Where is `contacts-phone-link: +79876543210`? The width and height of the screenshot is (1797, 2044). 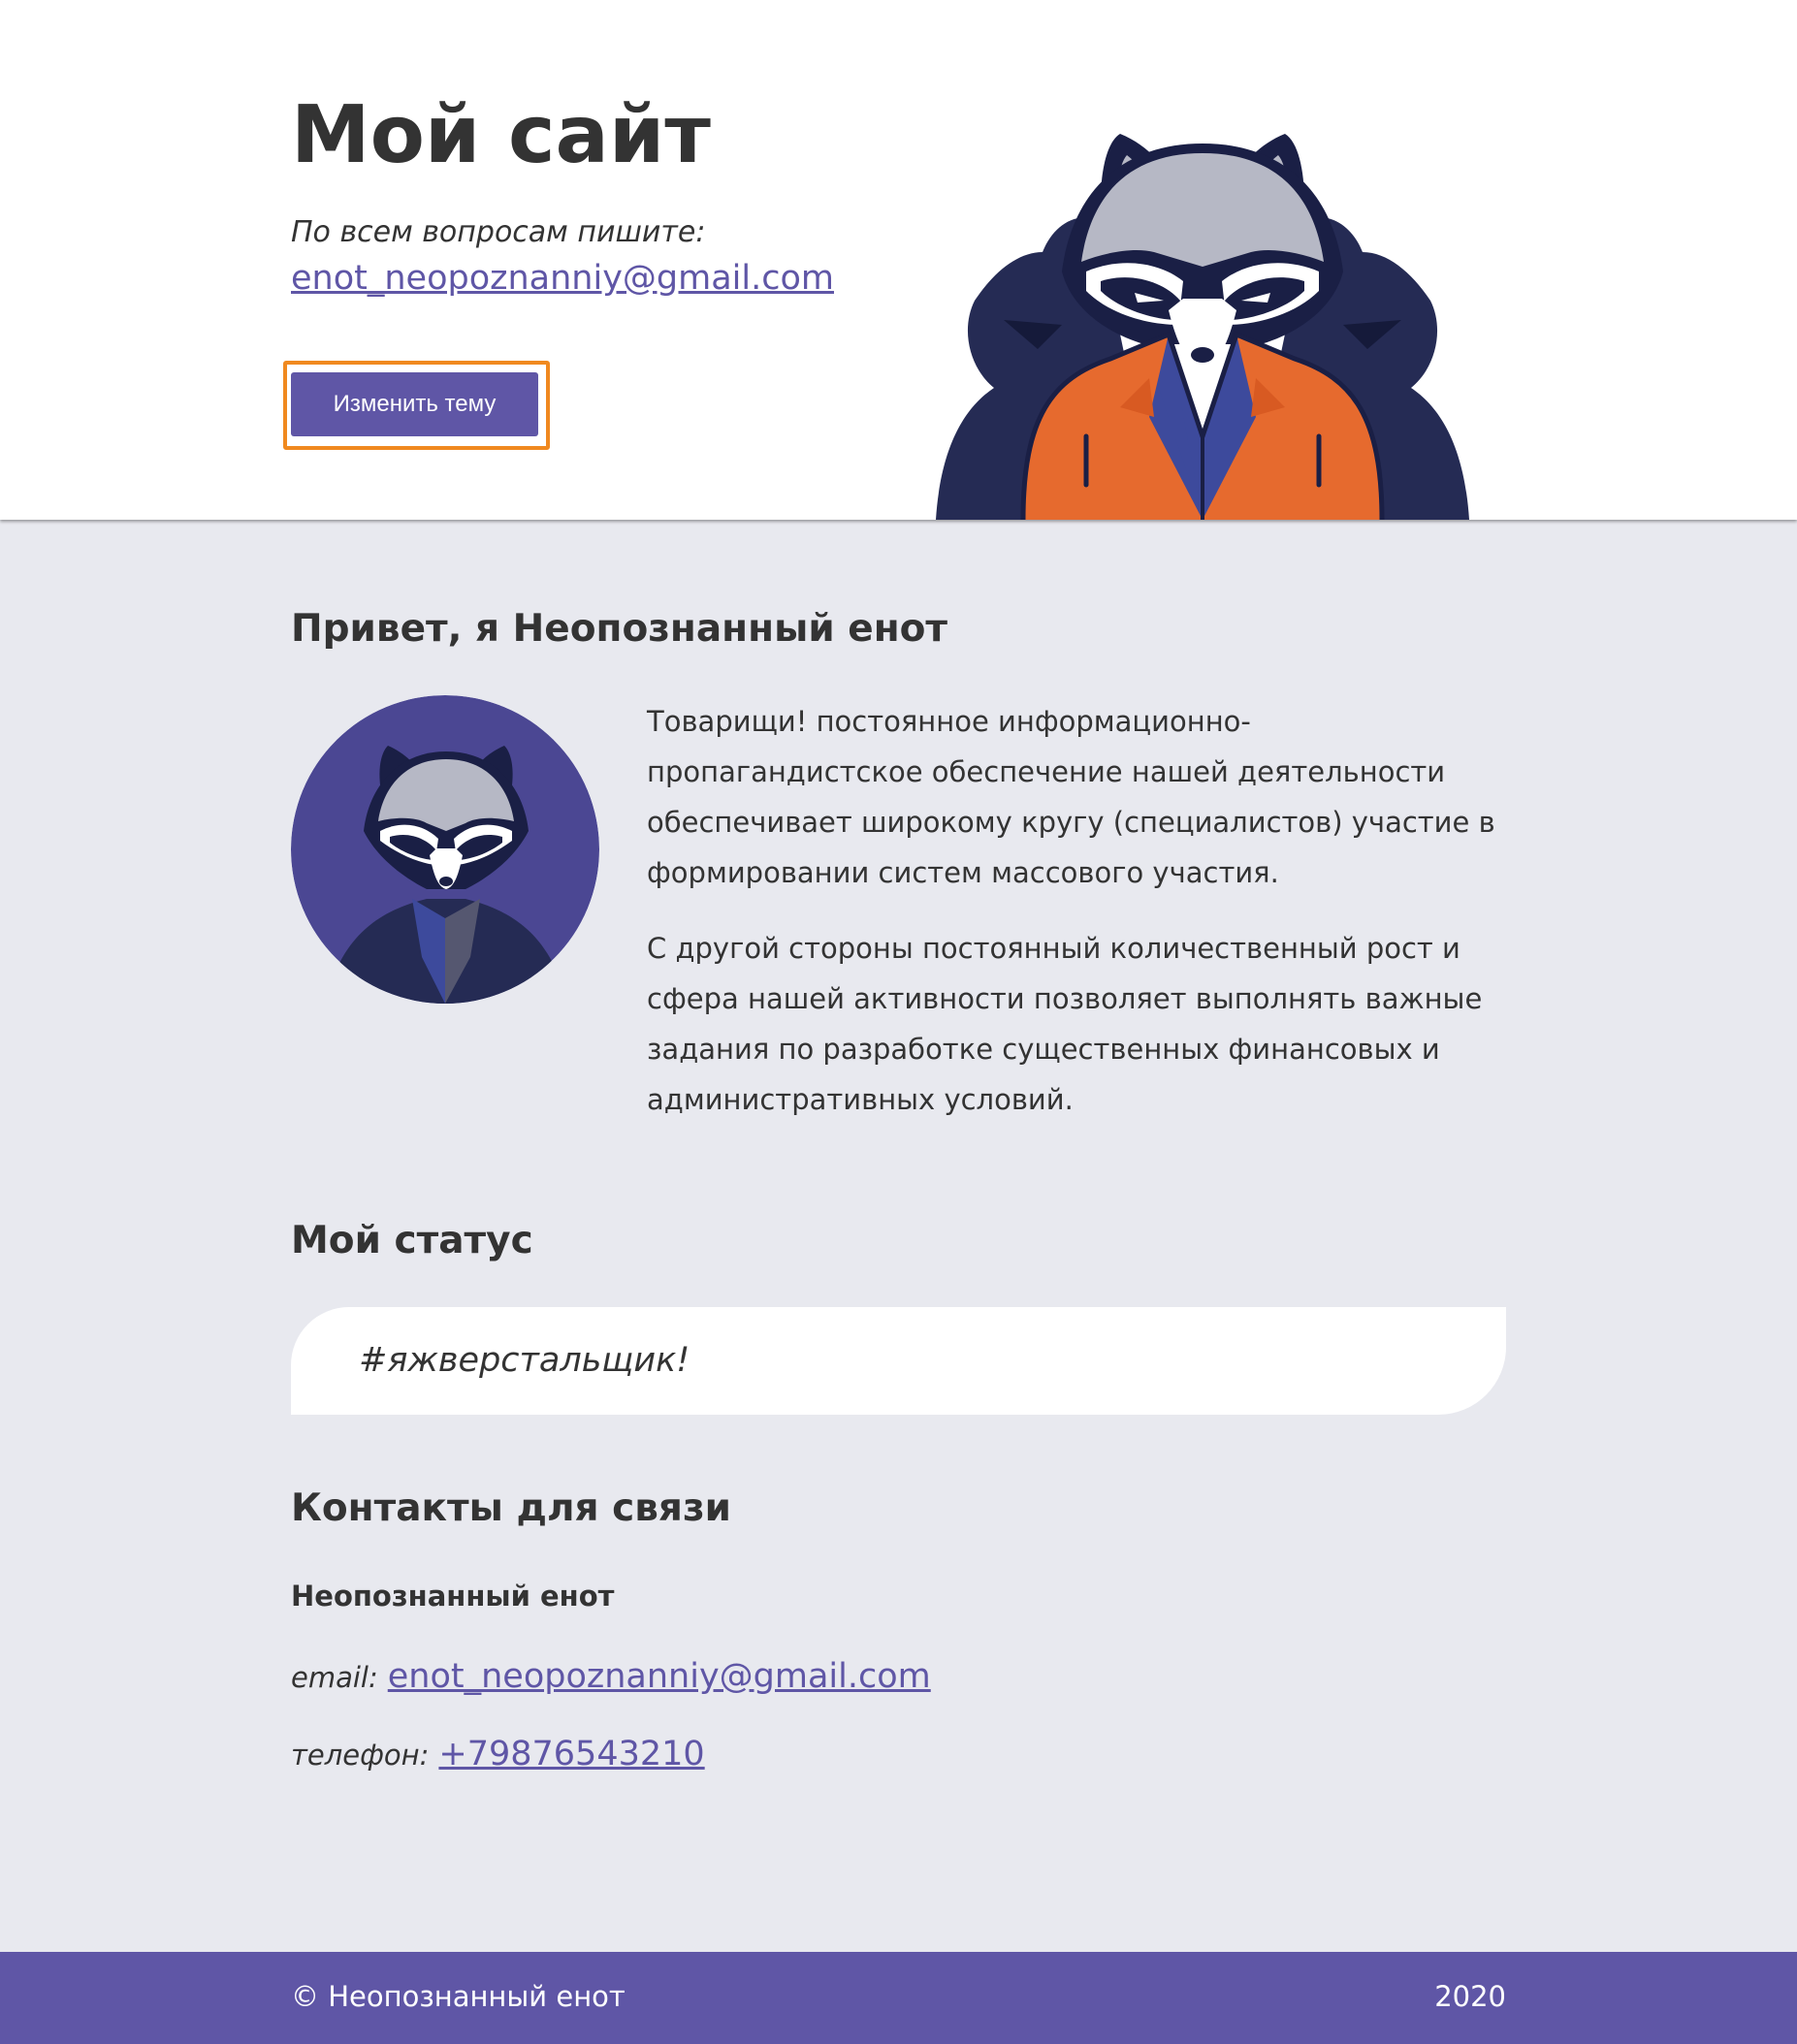
contacts-phone-link: +79876543210 is located at coordinates (571, 1754).